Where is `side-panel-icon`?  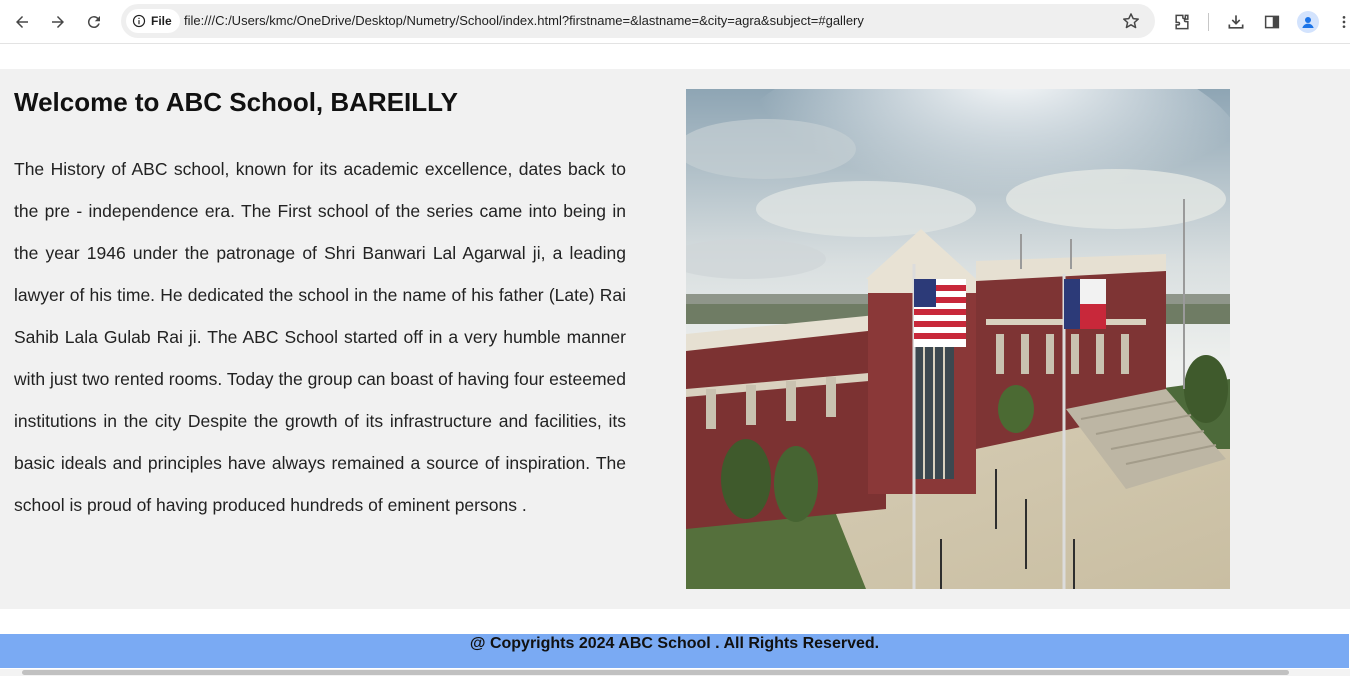 side-panel-icon is located at coordinates (1272, 22).